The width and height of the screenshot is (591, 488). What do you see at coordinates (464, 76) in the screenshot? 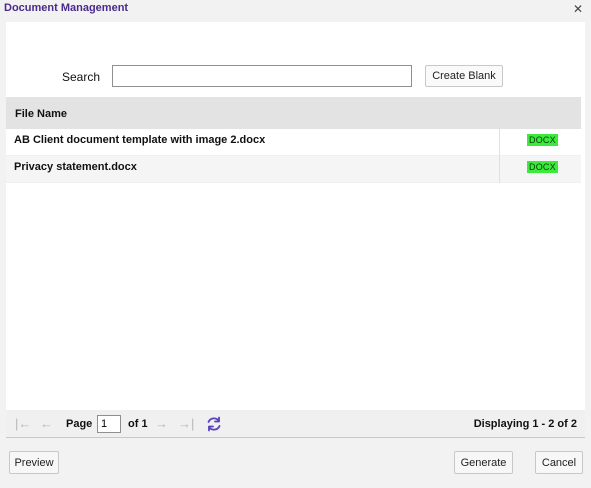
I see `create-blank-button: Create Blank` at bounding box center [464, 76].